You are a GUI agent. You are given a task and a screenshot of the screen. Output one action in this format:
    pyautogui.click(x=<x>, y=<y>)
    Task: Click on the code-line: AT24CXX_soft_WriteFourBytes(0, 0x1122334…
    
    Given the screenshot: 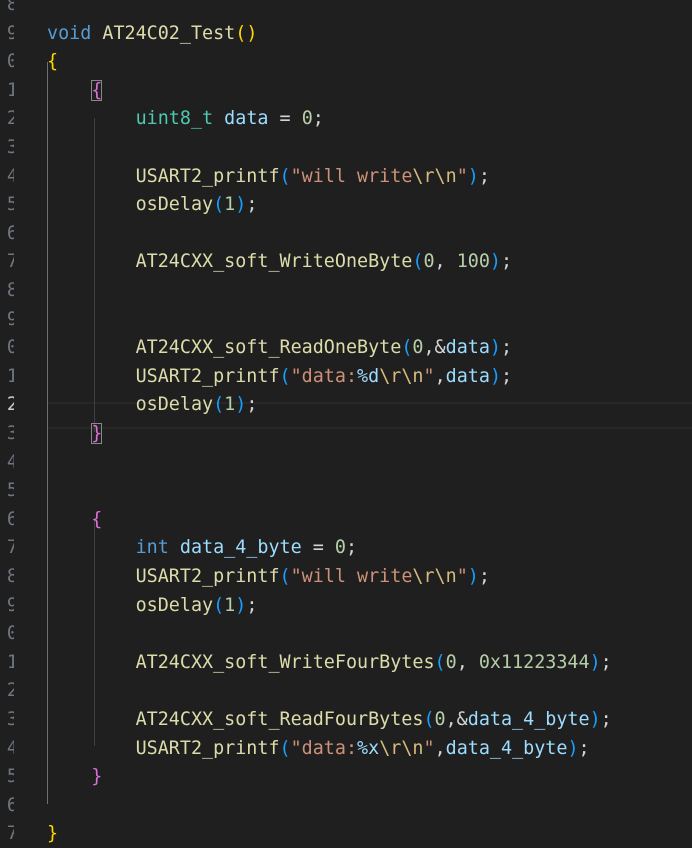 What is the action you would take?
    pyautogui.click(x=329, y=663)
    